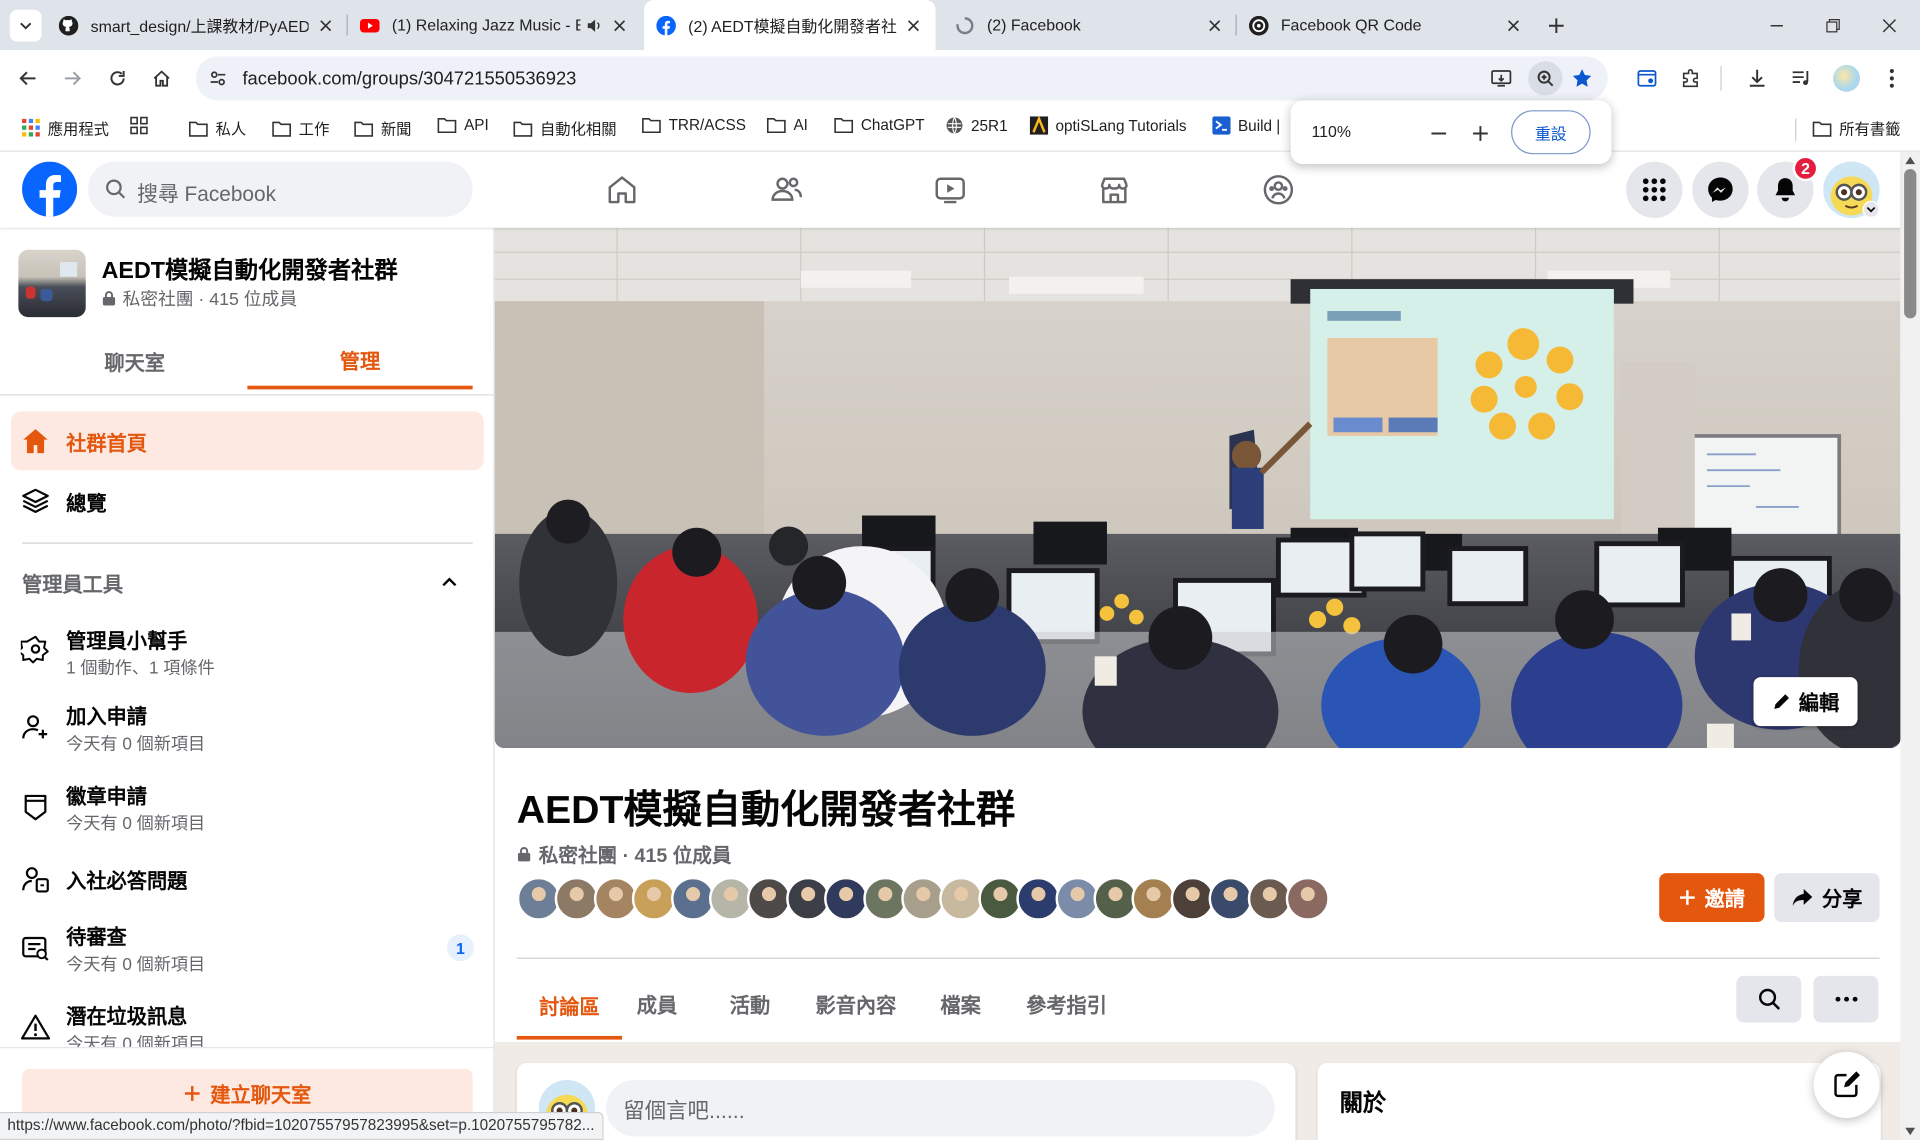 This screenshot has height=1140, width=1920. What do you see at coordinates (360, 361) in the screenshot?
I see `tab-admin: 管理` at bounding box center [360, 361].